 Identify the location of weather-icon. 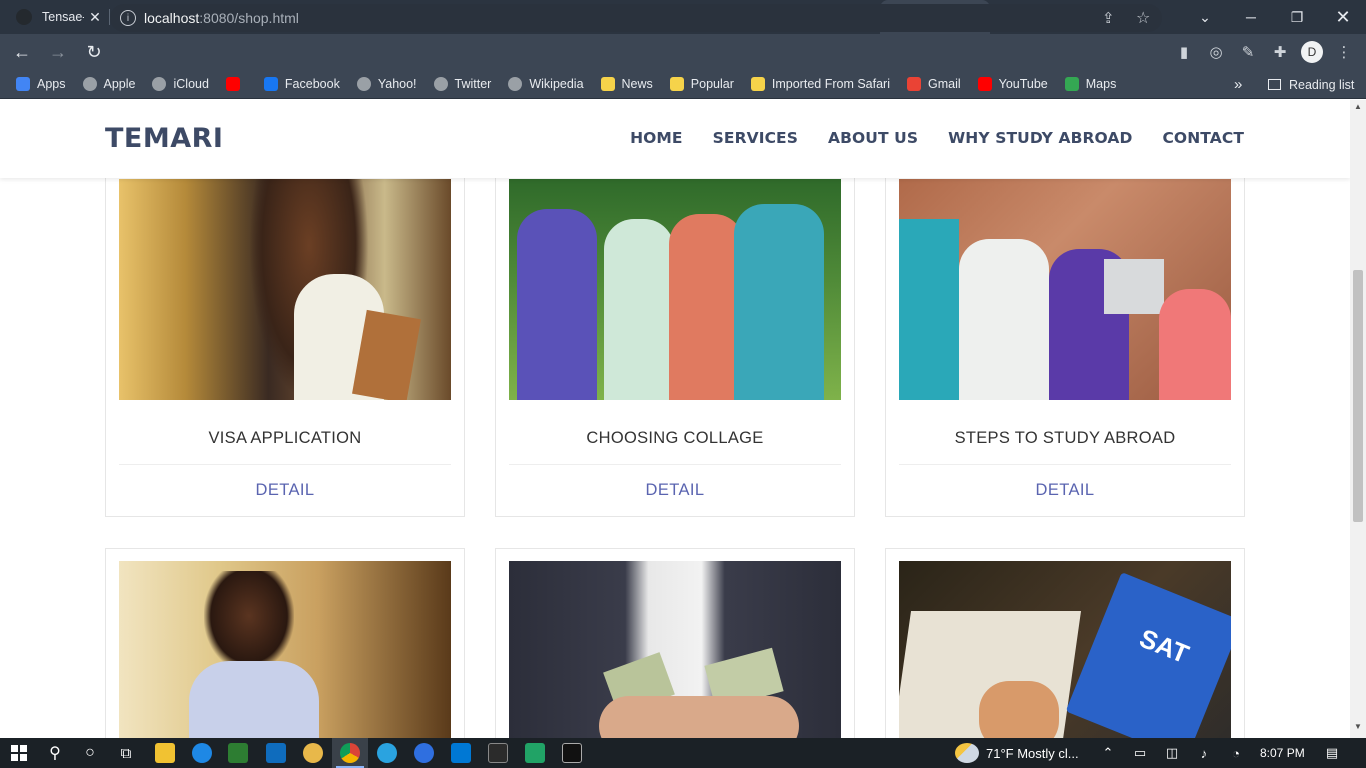
(967, 753).